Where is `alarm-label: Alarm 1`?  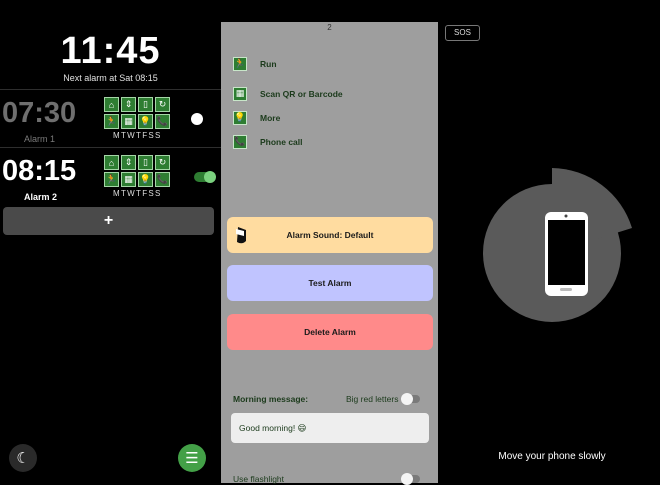 alarm-label: Alarm 1 is located at coordinates (40, 139).